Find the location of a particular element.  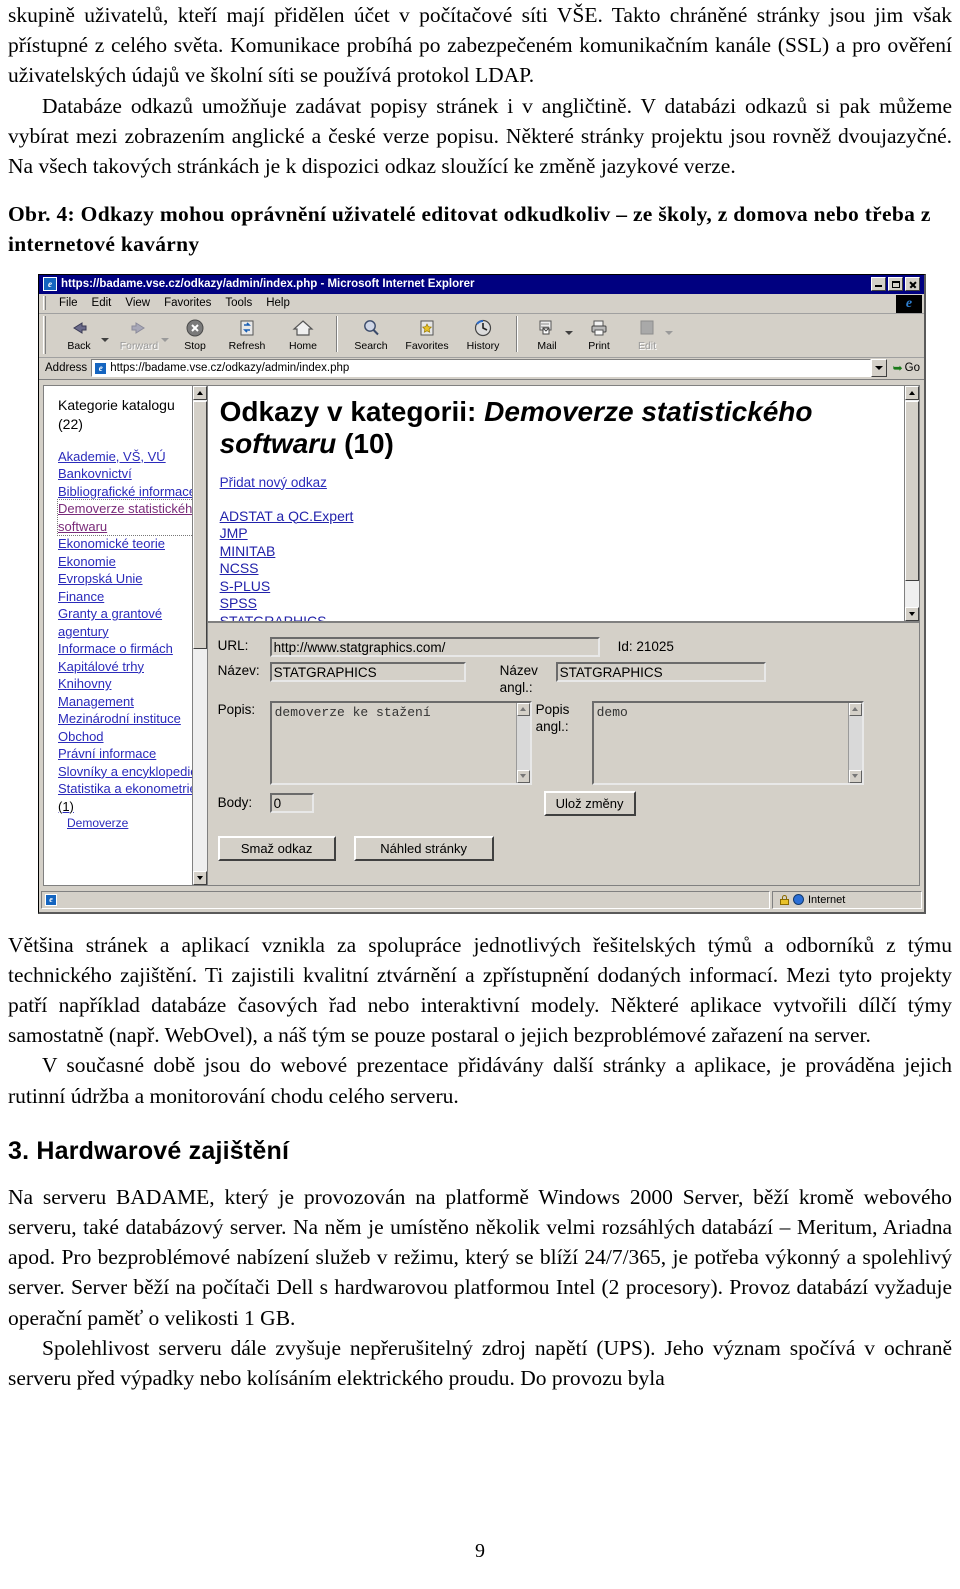

points-input: 0 is located at coordinates (291, 803).